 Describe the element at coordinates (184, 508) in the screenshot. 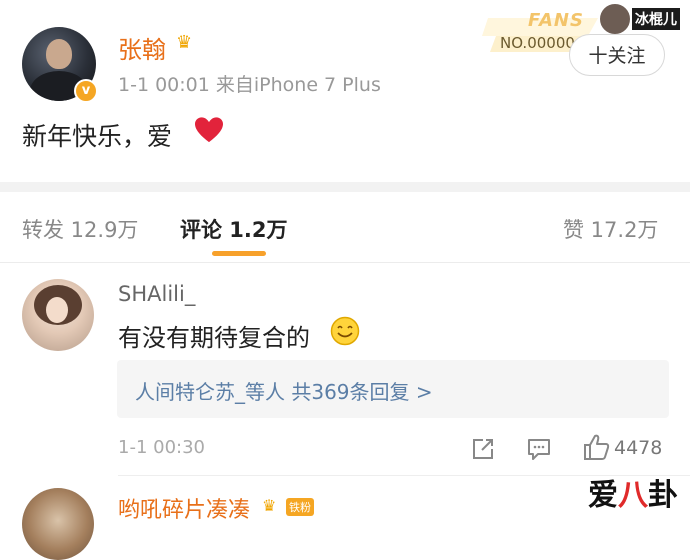

I see `next-commenter-name: 哟吼碎片凑凑` at that location.